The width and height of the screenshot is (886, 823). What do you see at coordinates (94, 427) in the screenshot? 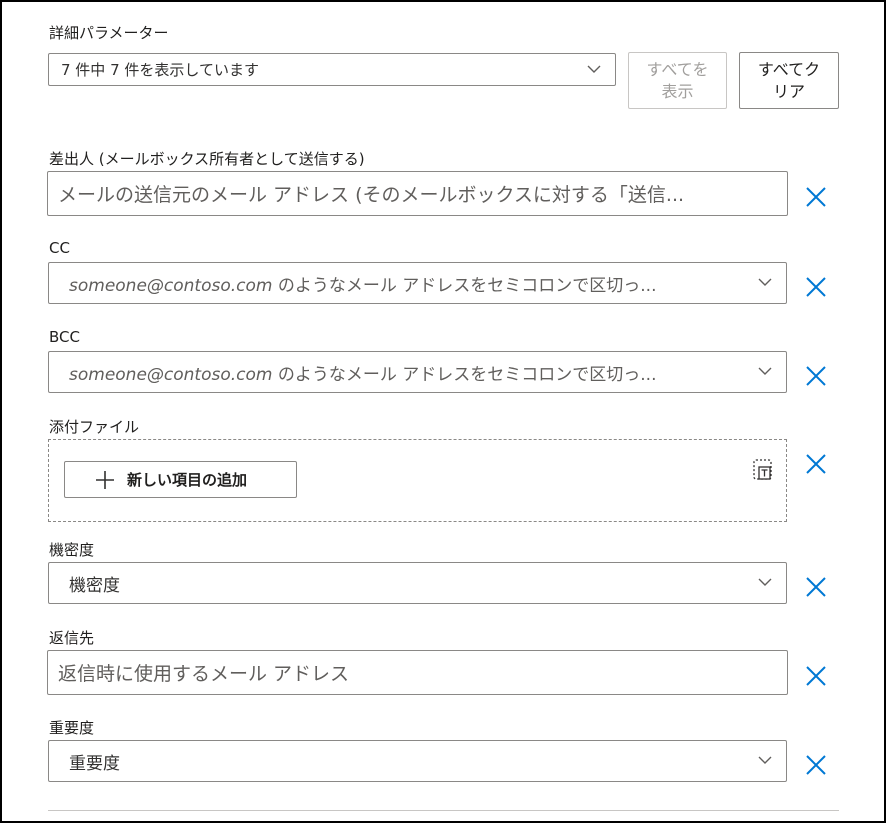
I see `attachments-label: 添付ファイル` at bounding box center [94, 427].